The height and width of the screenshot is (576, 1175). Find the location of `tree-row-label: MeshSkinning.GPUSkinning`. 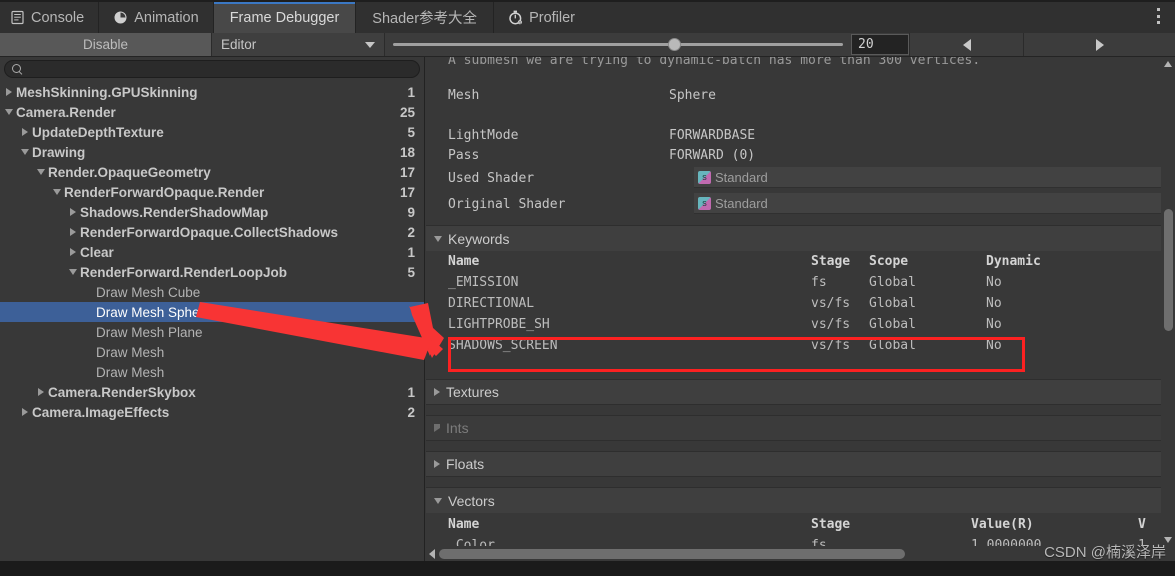

tree-row-label: MeshSkinning.GPUSkinning is located at coordinates (107, 92).